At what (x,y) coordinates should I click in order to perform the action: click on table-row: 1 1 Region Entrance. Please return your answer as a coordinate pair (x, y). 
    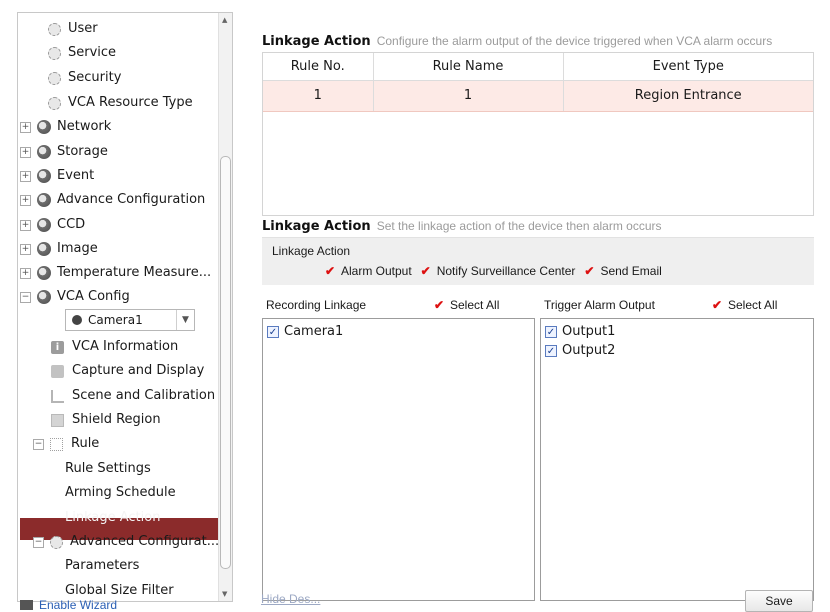
    Looking at the image, I should click on (538, 95).